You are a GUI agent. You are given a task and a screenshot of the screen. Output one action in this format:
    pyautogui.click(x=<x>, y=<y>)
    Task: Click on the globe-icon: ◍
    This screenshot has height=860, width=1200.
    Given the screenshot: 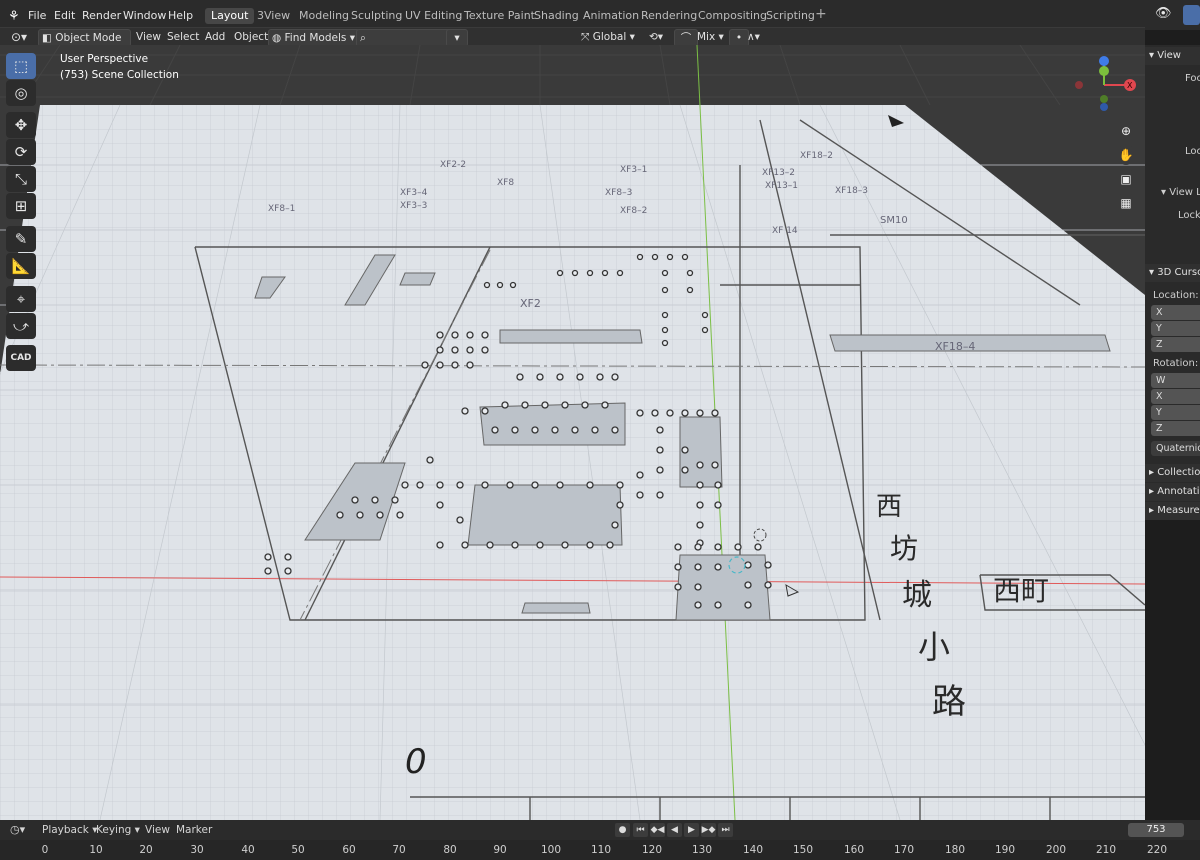 What is the action you would take?
    pyautogui.click(x=277, y=38)
    